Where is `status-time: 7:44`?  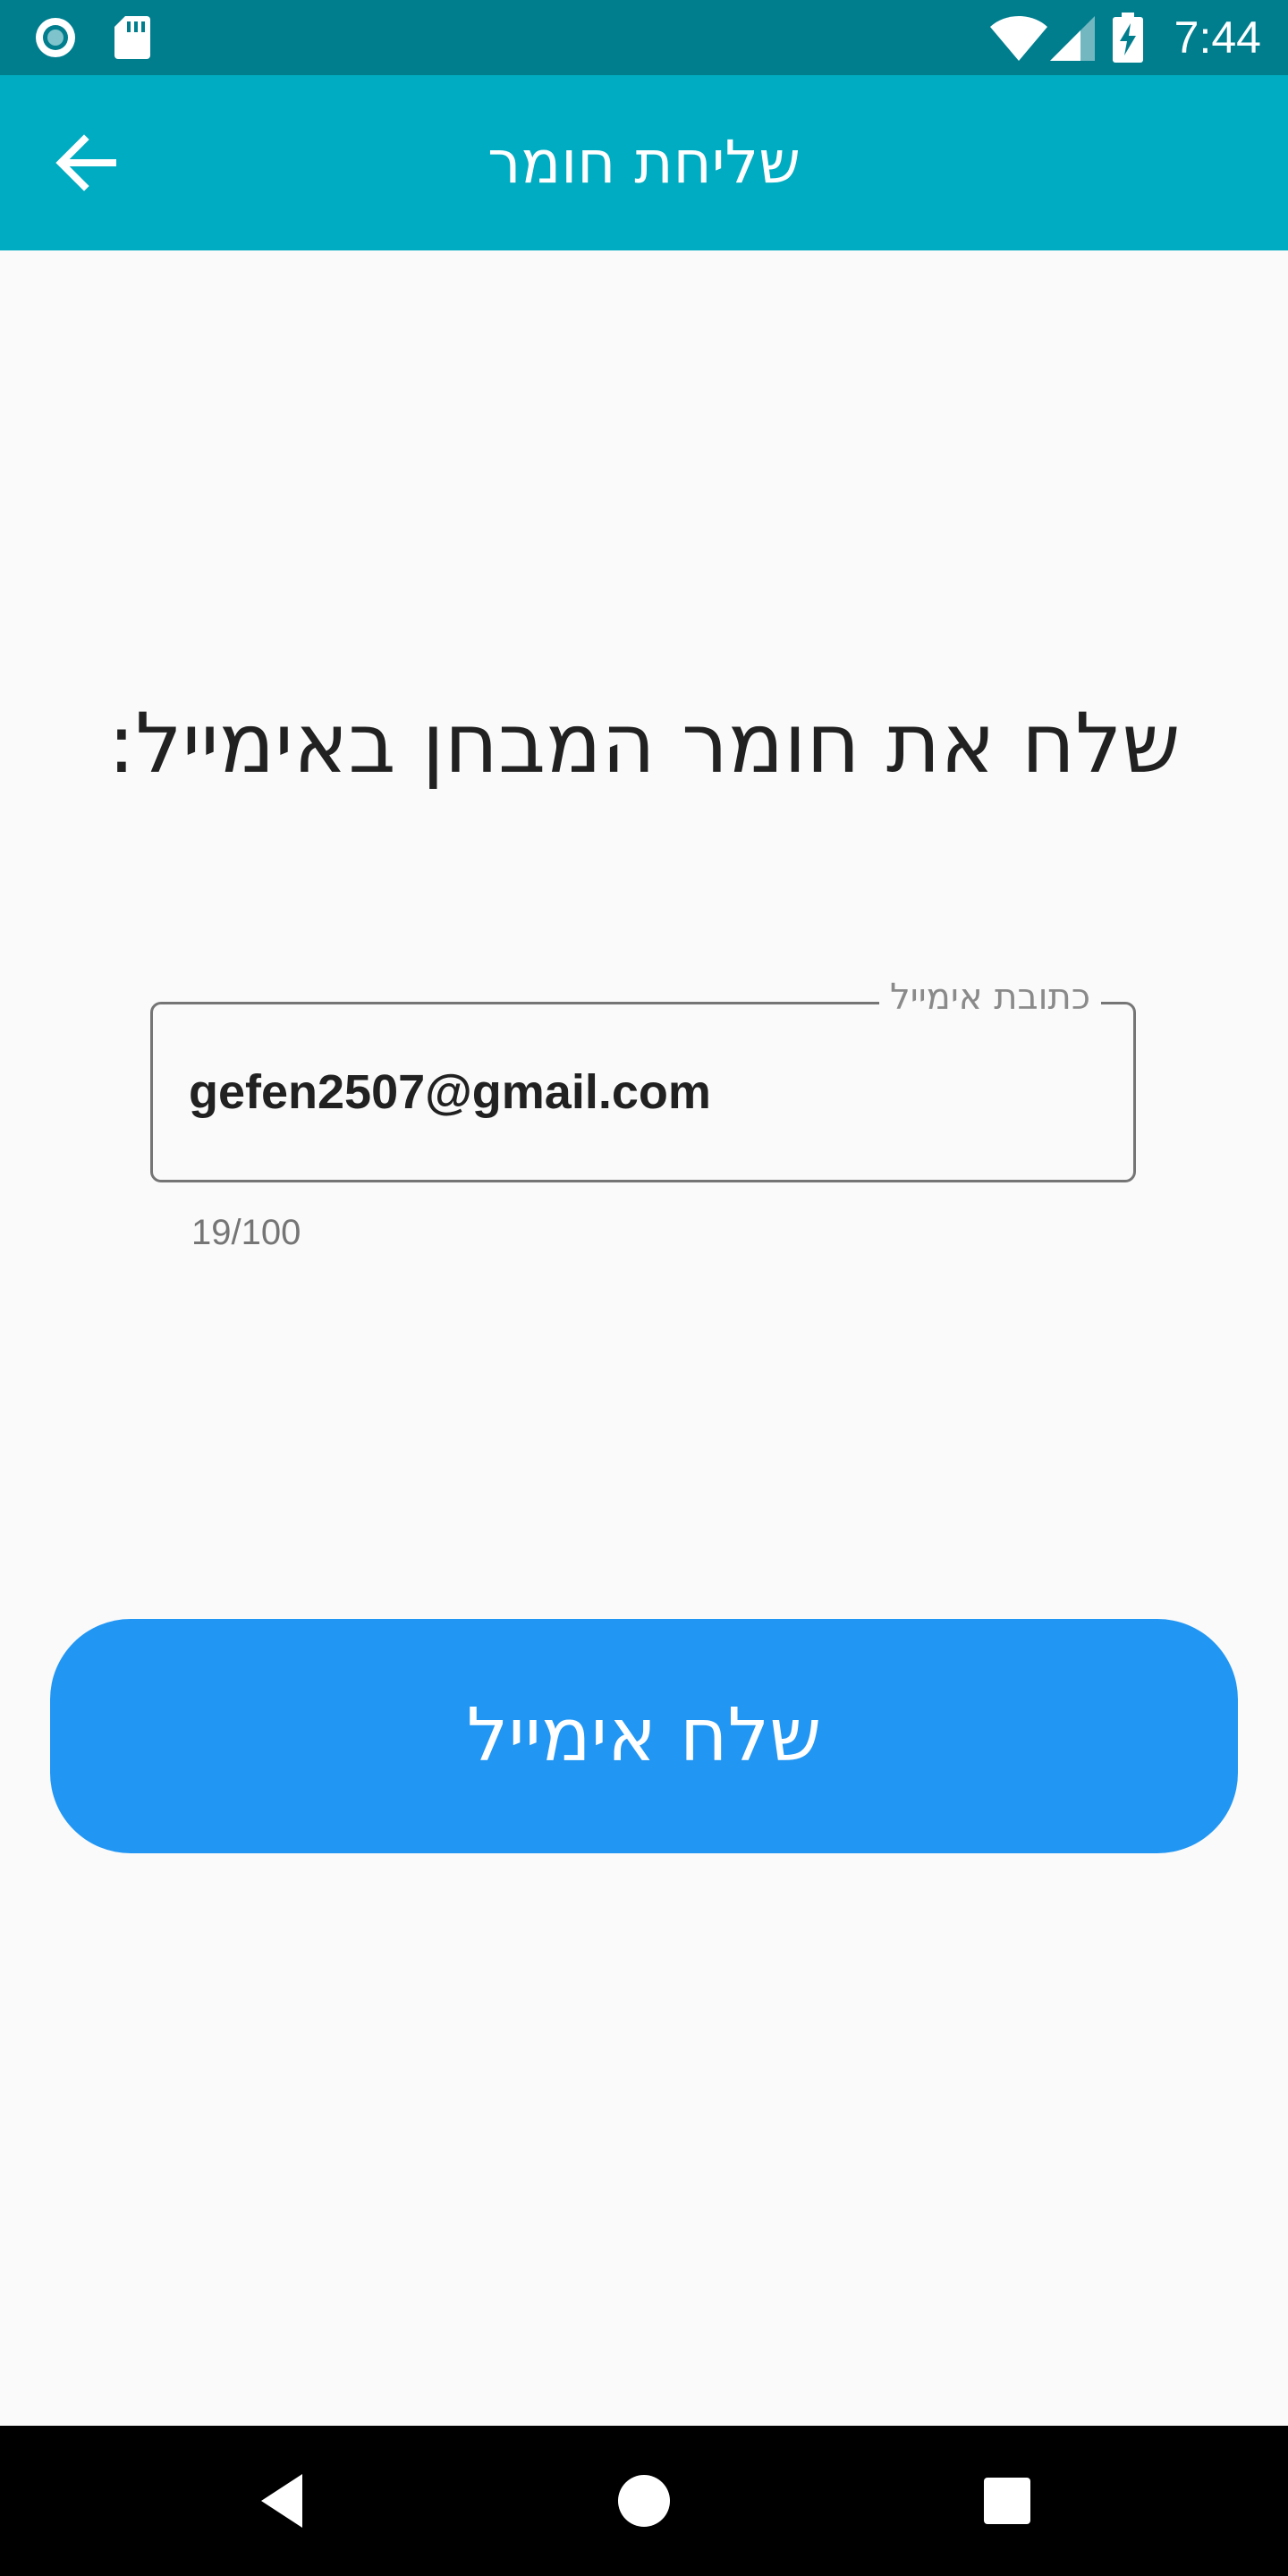
status-time: 7:44 is located at coordinates (1217, 38).